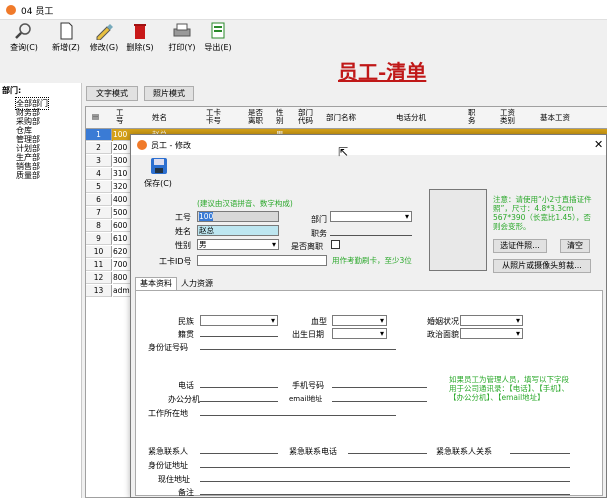  What do you see at coordinates (99, 226) in the screenshot?
I see `row-number: 8` at bounding box center [99, 226].